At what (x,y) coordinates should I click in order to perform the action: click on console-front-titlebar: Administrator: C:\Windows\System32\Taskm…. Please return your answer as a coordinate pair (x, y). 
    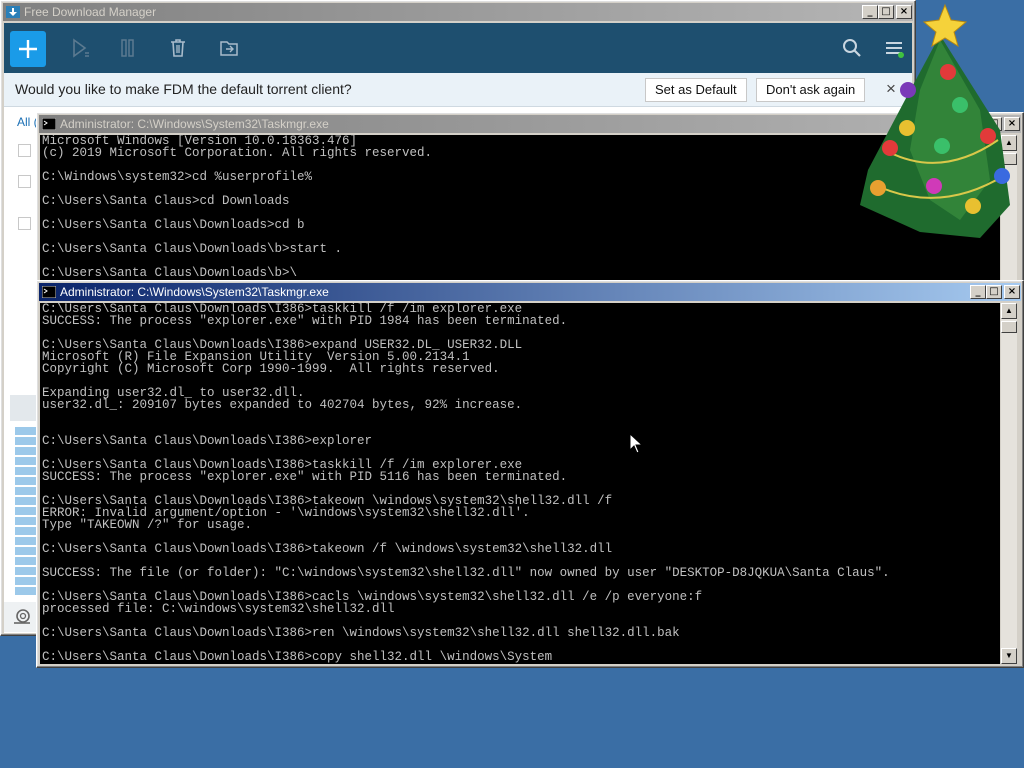
    Looking at the image, I should click on (530, 292).